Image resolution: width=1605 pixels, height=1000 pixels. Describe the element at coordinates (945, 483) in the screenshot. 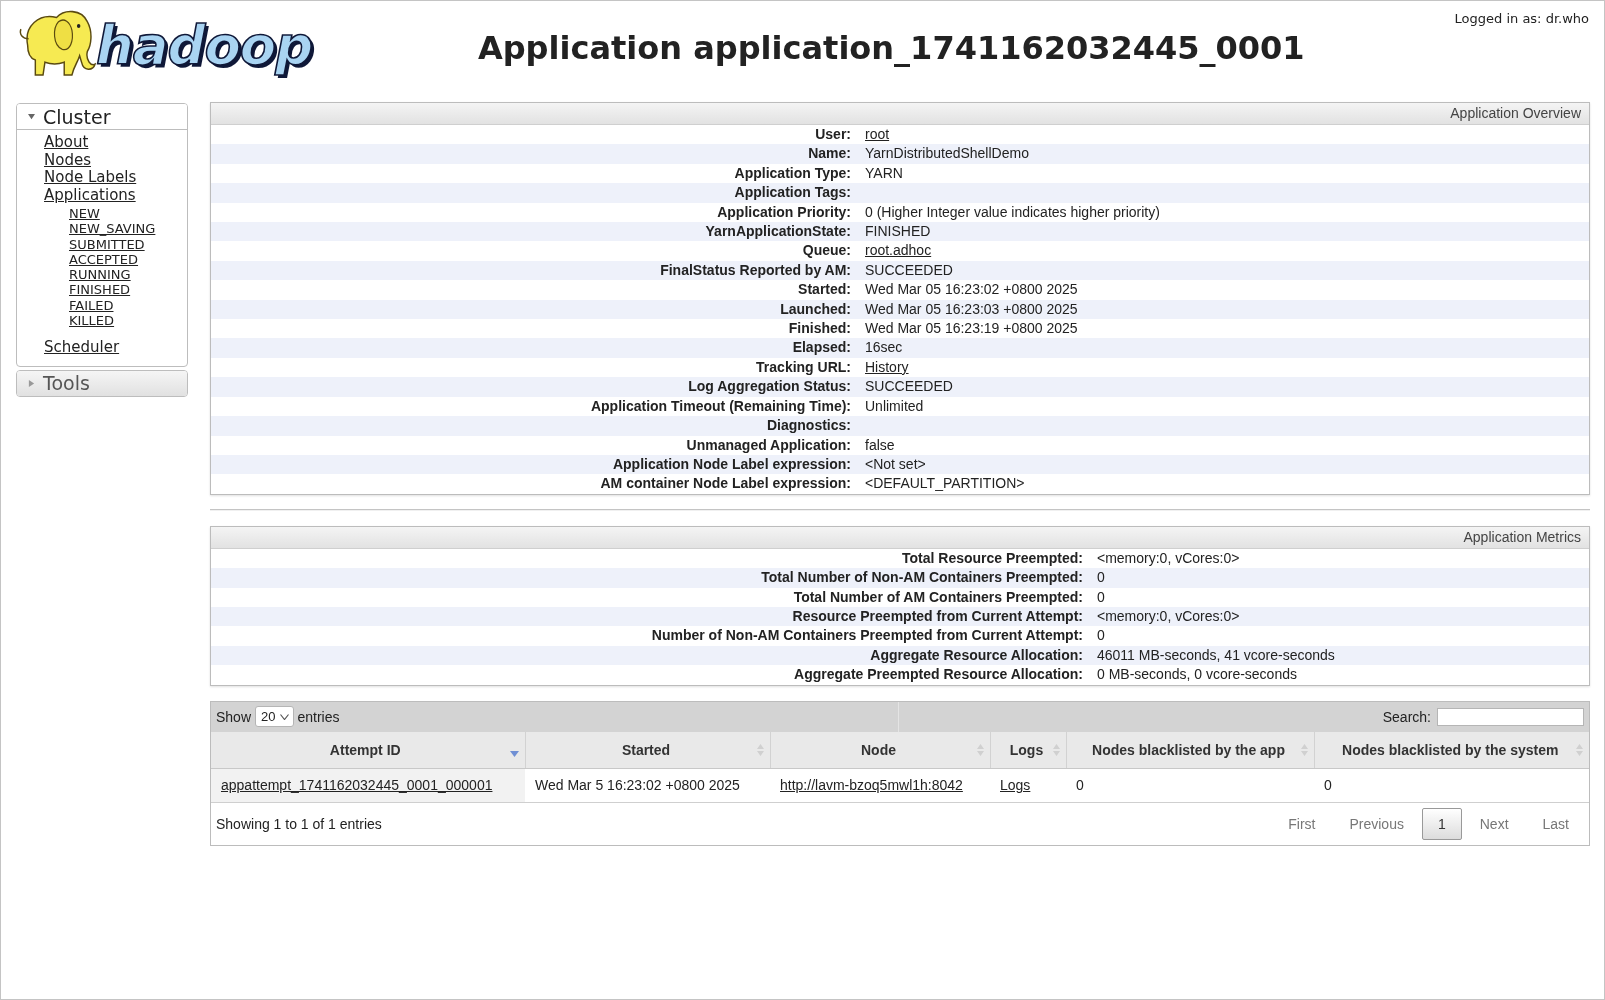

I see `field-value: <DEFAULT_PARTITION>` at that location.